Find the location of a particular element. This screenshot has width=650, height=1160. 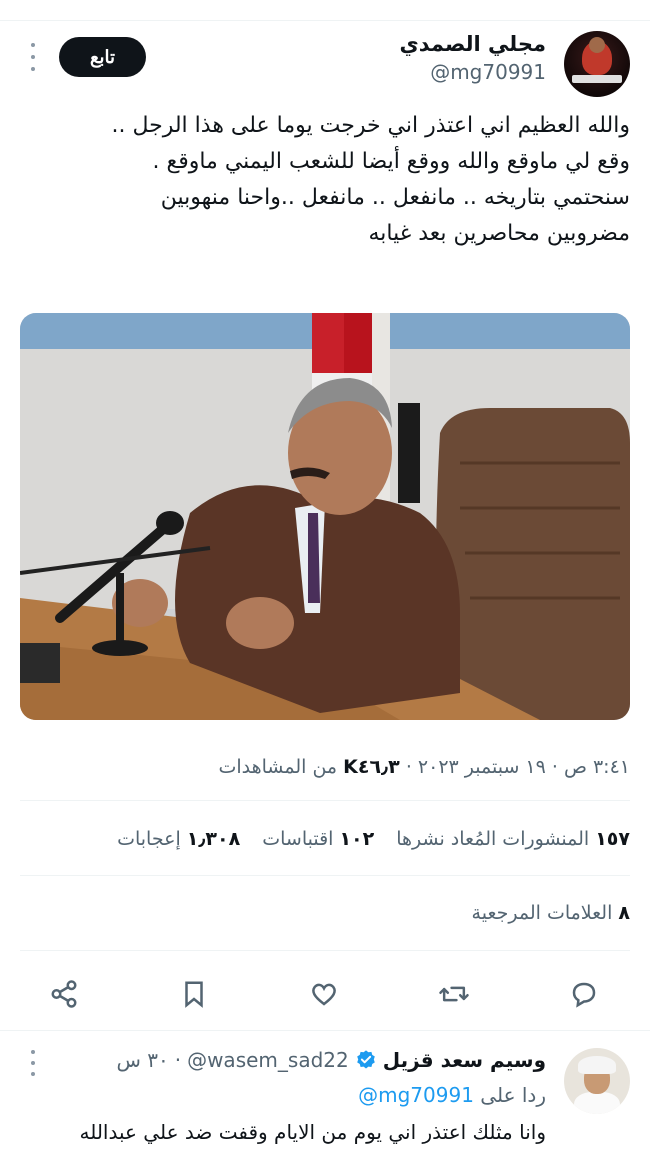

author-handle: @mg70991 is located at coordinates (473, 72).